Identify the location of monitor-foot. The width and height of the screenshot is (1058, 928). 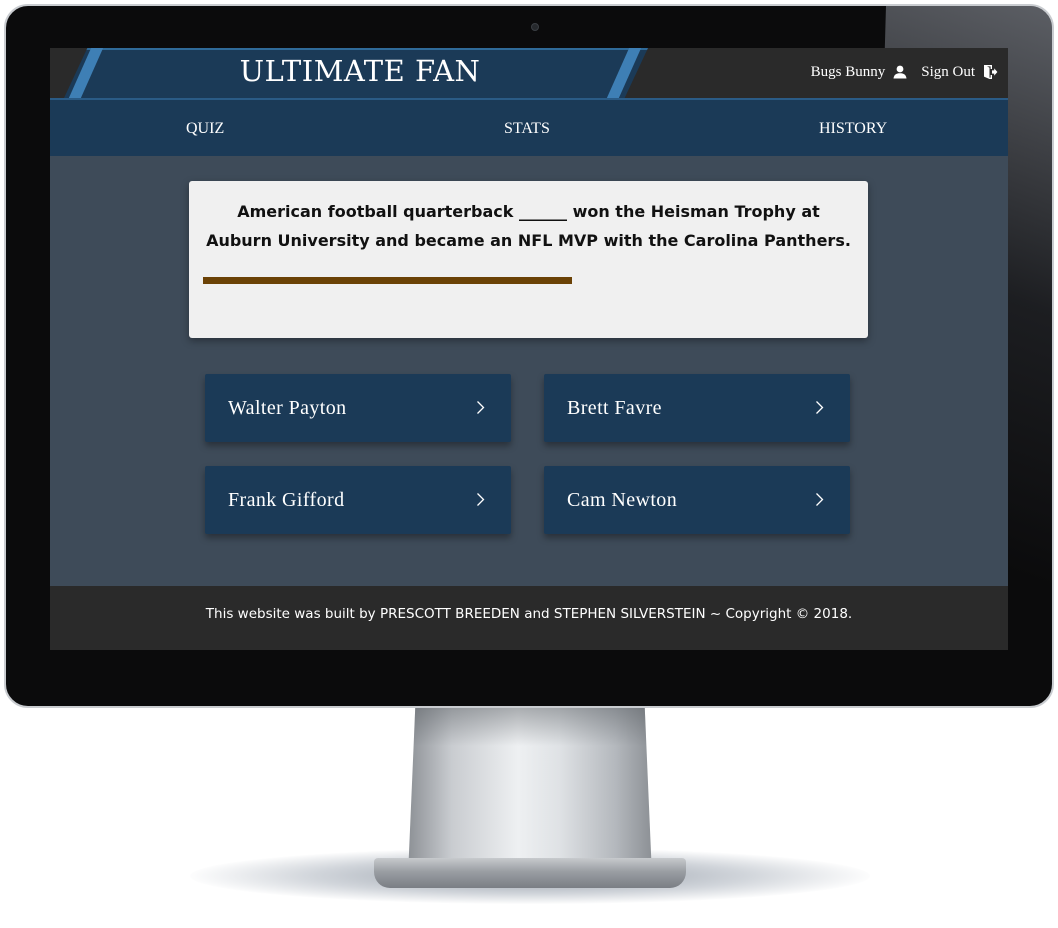
(530, 873).